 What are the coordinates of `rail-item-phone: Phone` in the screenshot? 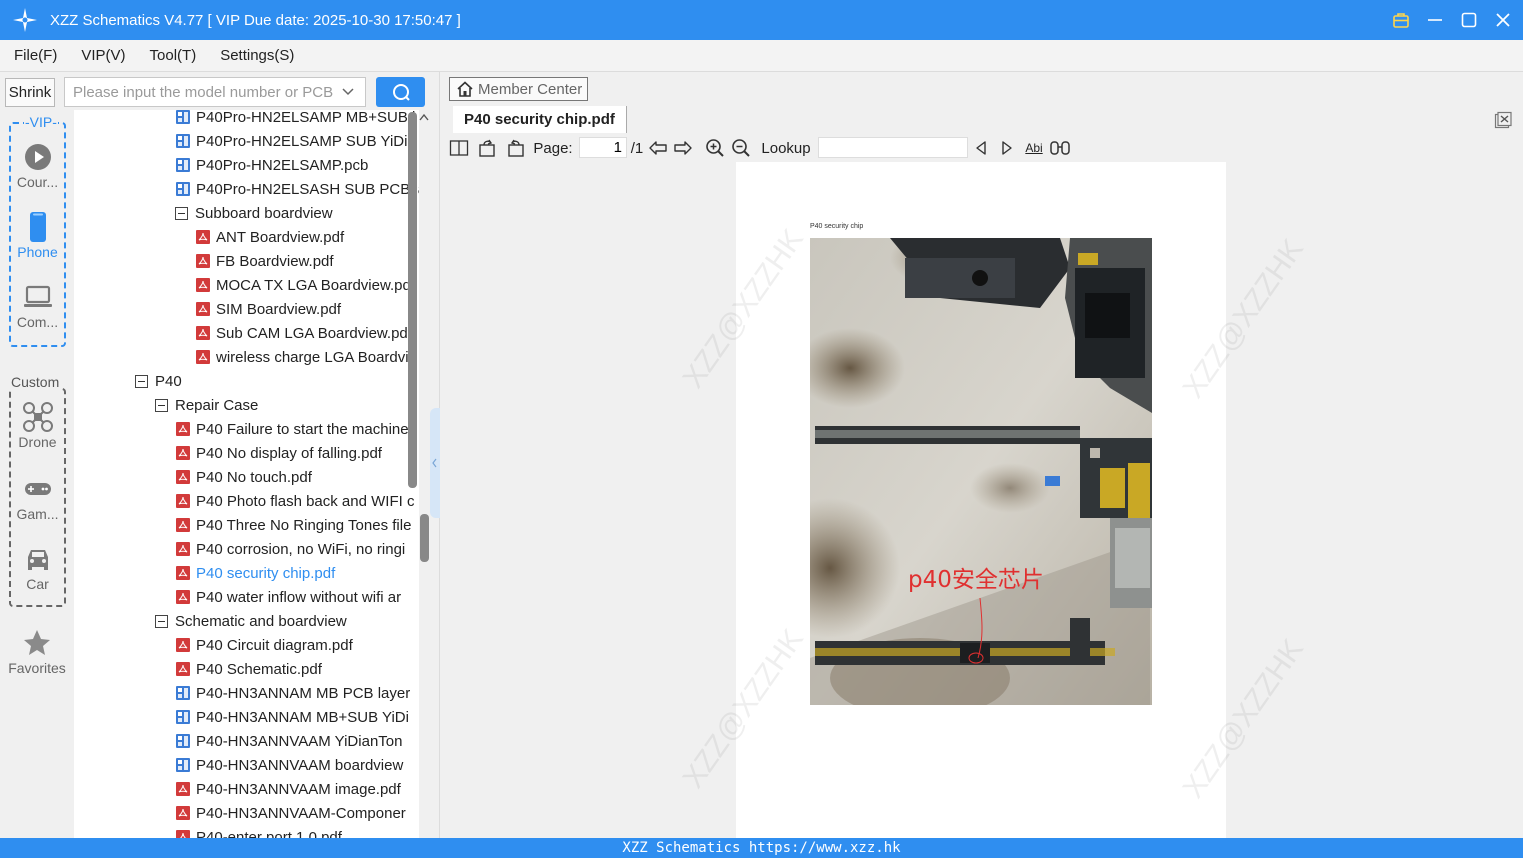 It's located at (37, 235).